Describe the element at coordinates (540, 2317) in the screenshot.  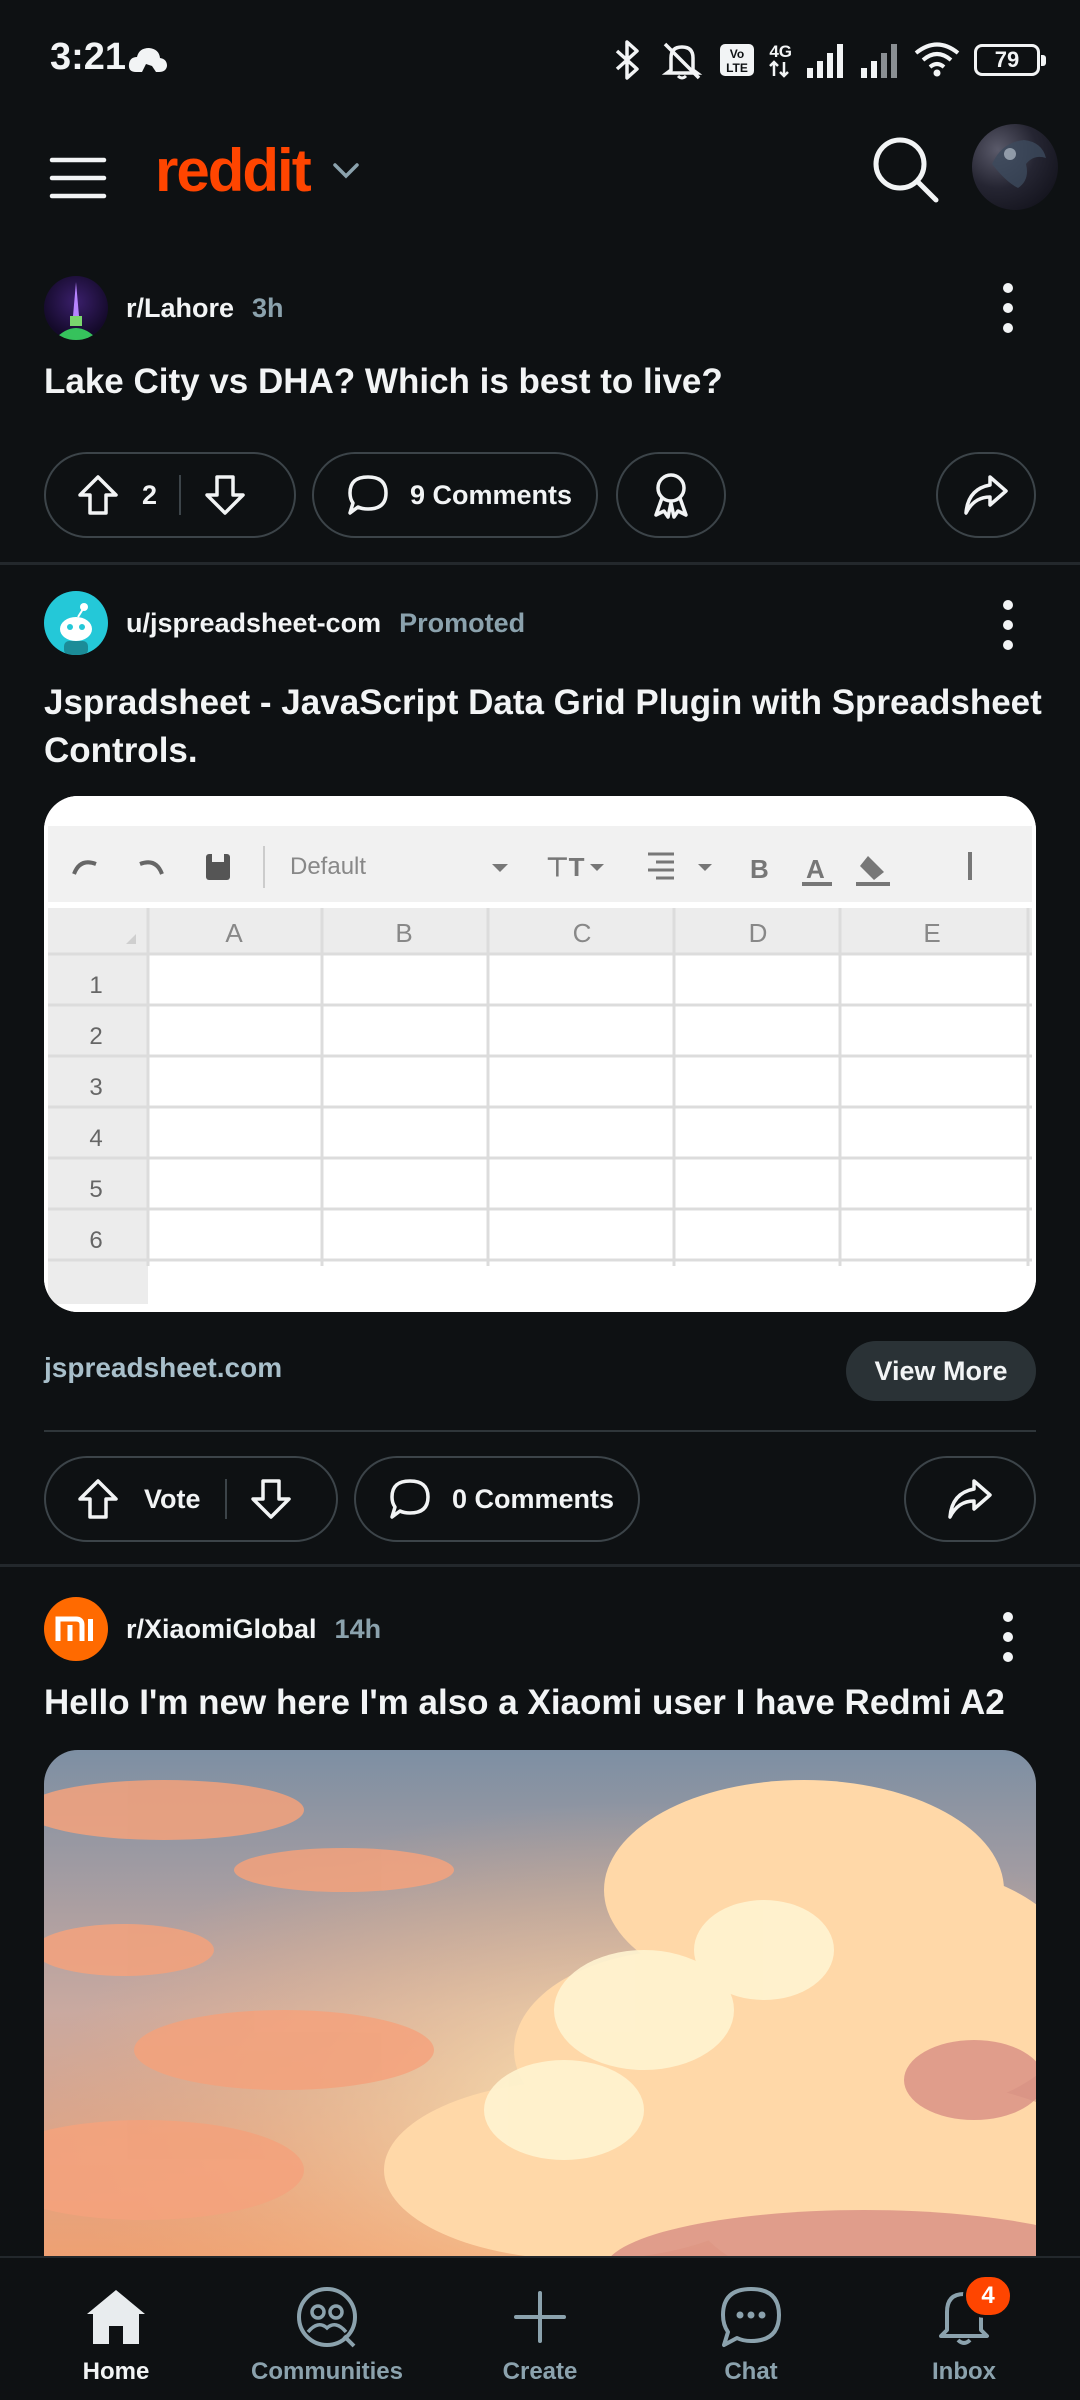
I see `plus-icon` at that location.